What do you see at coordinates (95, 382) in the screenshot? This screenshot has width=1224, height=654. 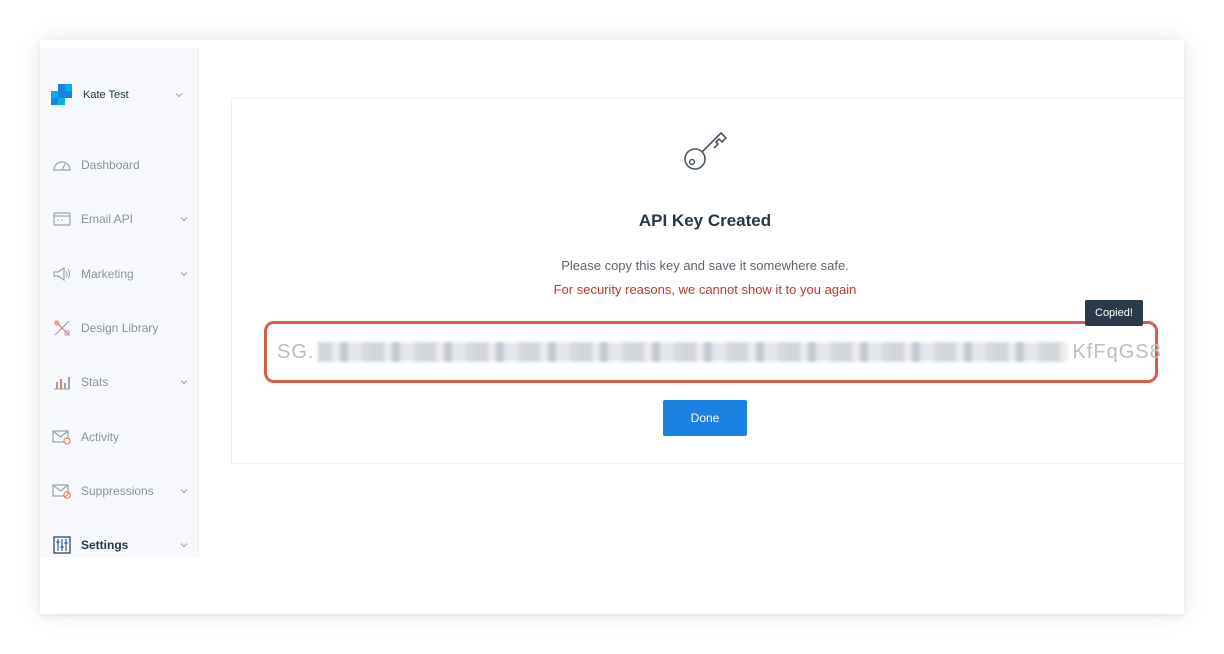 I see `sidebar-item-label: Stats` at bounding box center [95, 382].